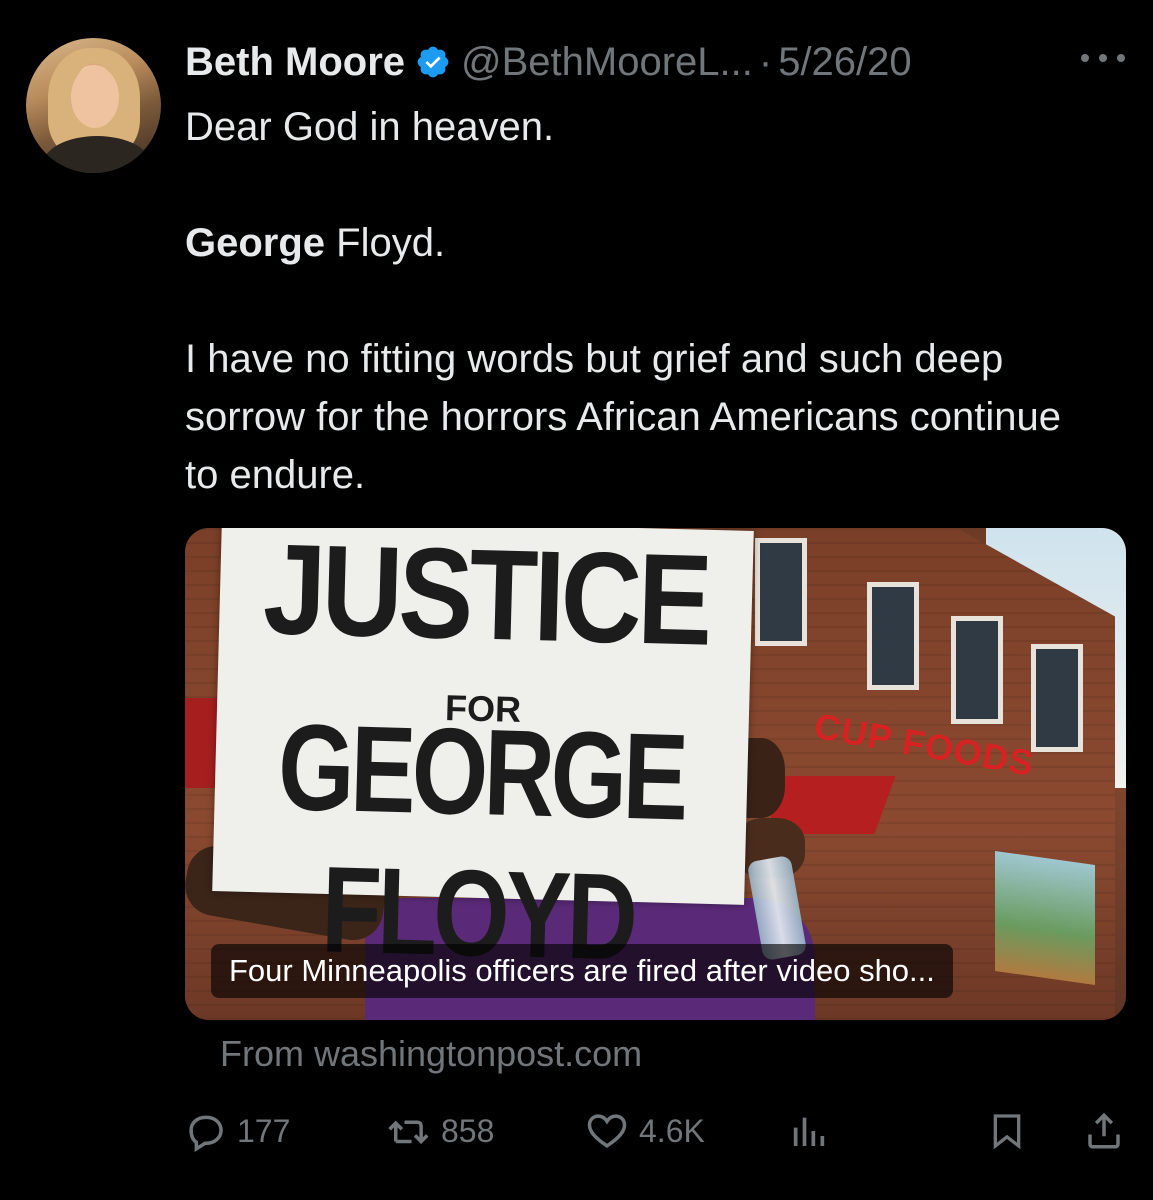 Image resolution: width=1153 pixels, height=1200 pixels. I want to click on tweet-header: Beth Moore @BethMooreL... · 5/26/20, so click(548, 62).